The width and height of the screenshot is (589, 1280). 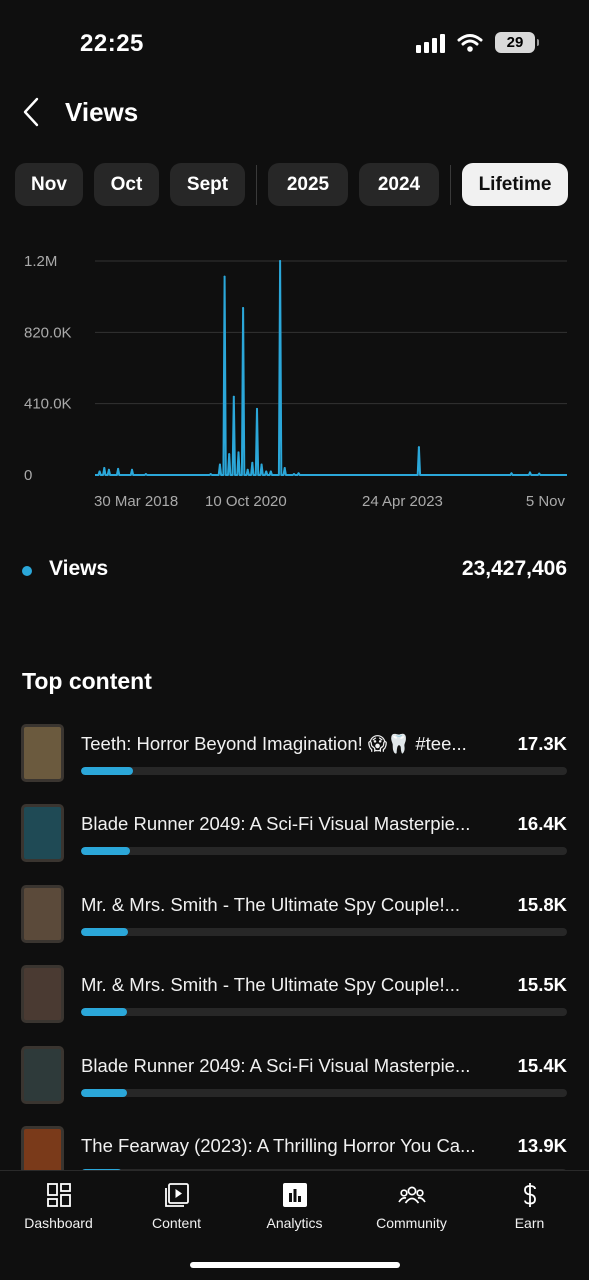 I want to click on y-tick-label: 1.2M, so click(x=40, y=261).